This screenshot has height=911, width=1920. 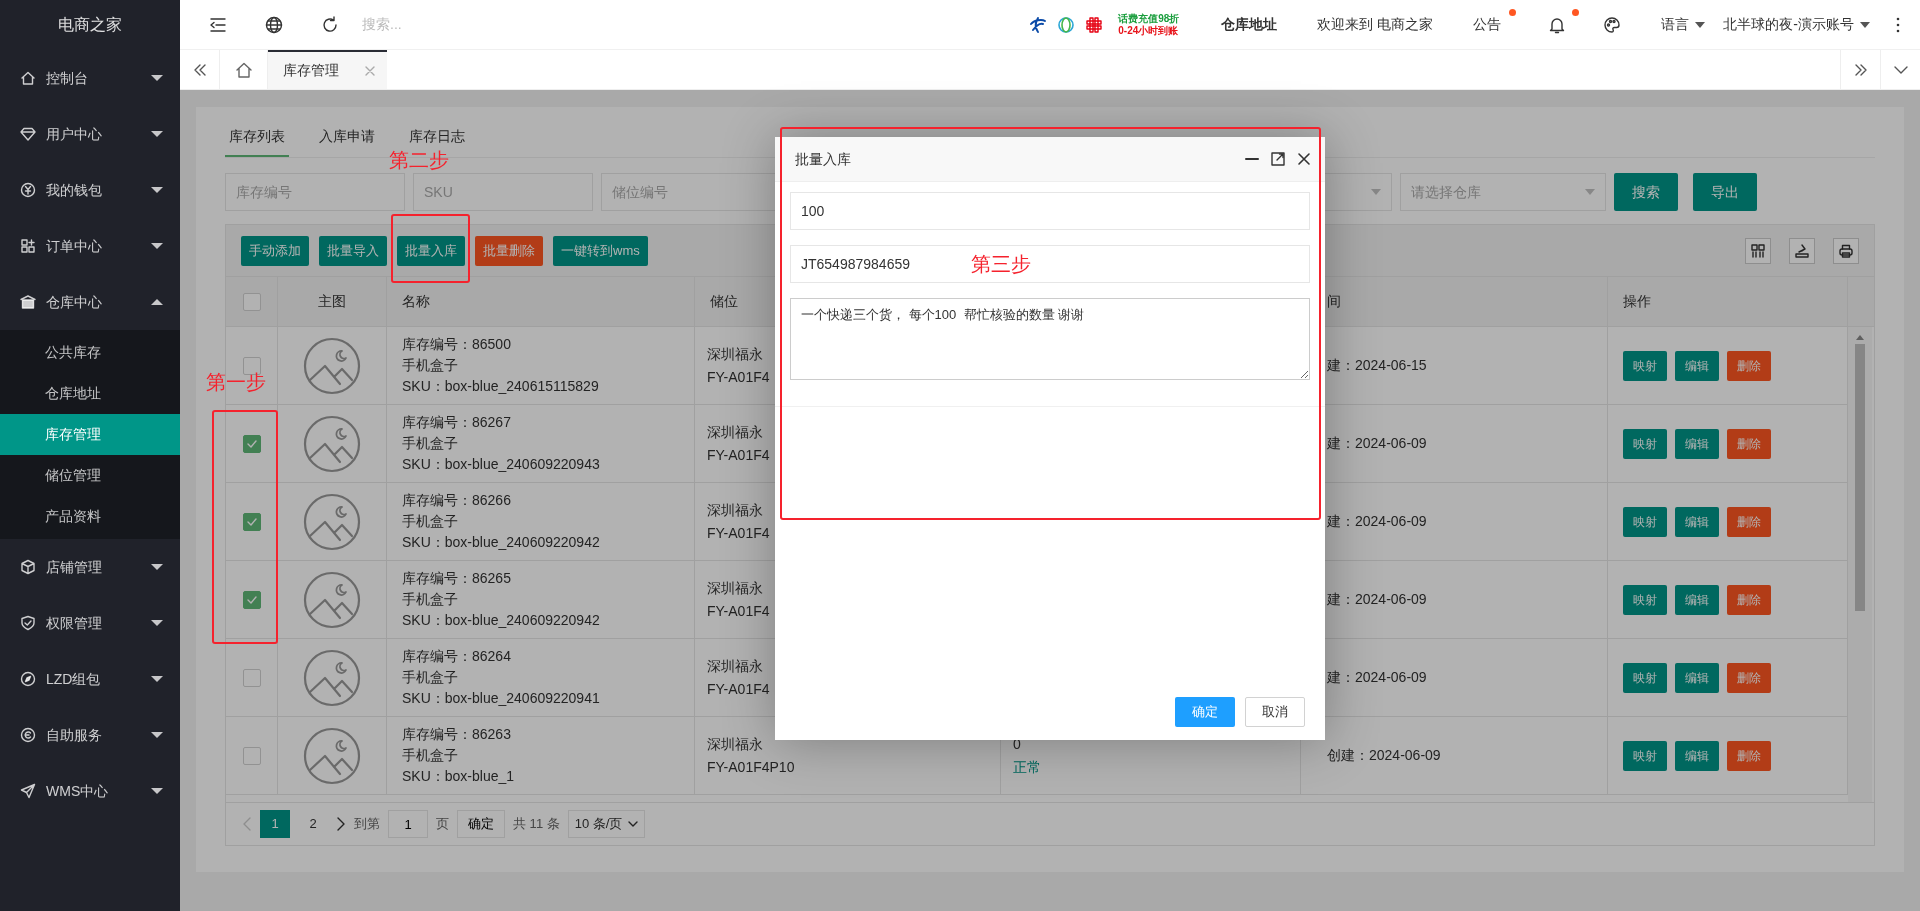 What do you see at coordinates (1050, 211) in the screenshot?
I see `input-field: 100` at bounding box center [1050, 211].